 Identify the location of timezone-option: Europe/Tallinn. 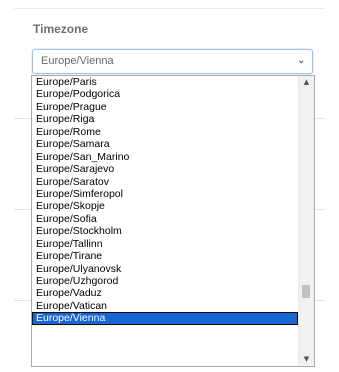
(165, 244).